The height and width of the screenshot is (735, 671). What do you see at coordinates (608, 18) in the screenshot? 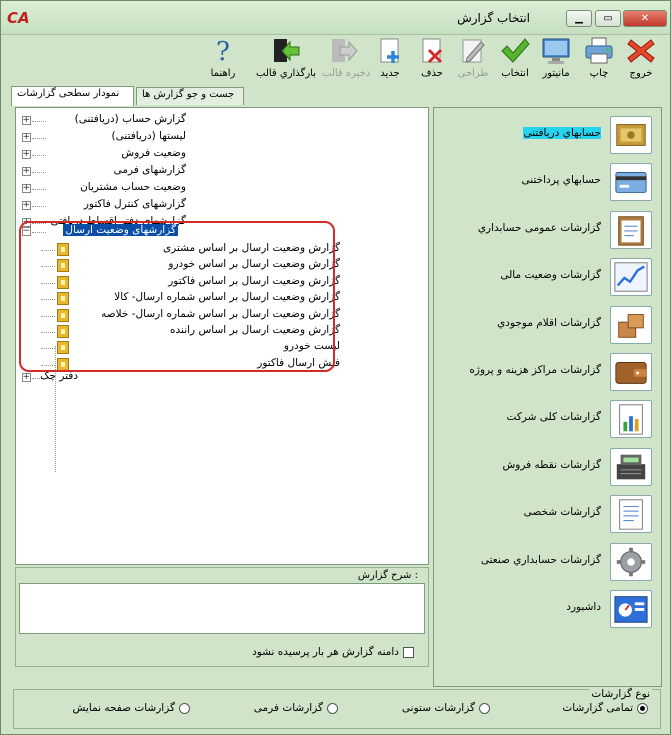
I see `maximize-button: ▭` at bounding box center [608, 18].